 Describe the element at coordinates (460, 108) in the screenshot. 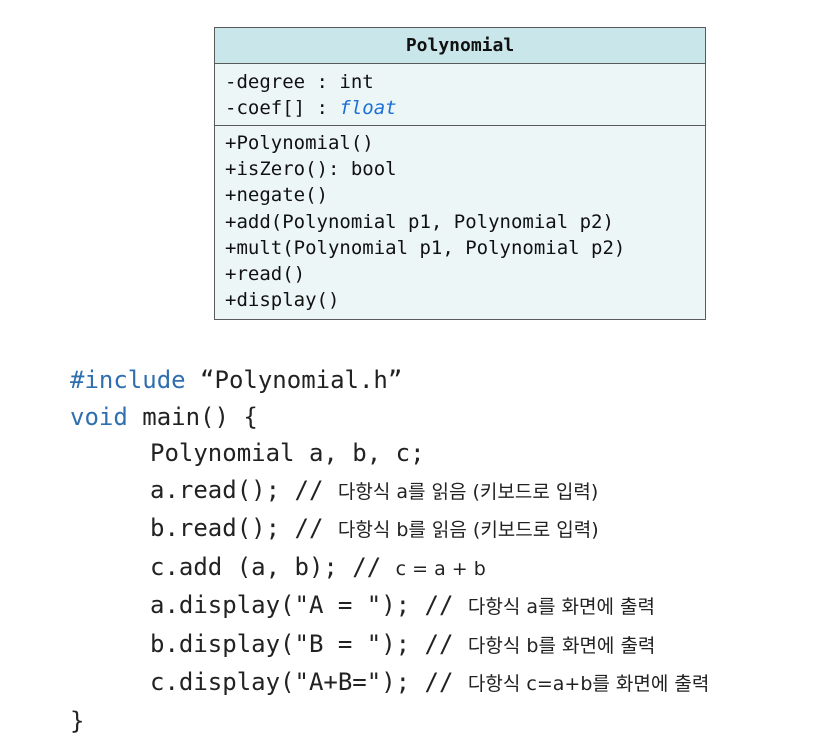

I see `uml-attribute: -coef[] : float` at that location.